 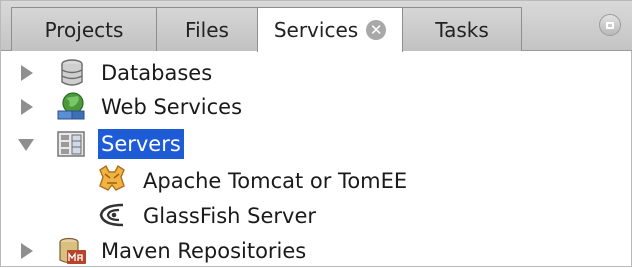 I want to click on tree-item-apache-tomcat: Apache Tomcat or TomEE, so click(x=316, y=181).